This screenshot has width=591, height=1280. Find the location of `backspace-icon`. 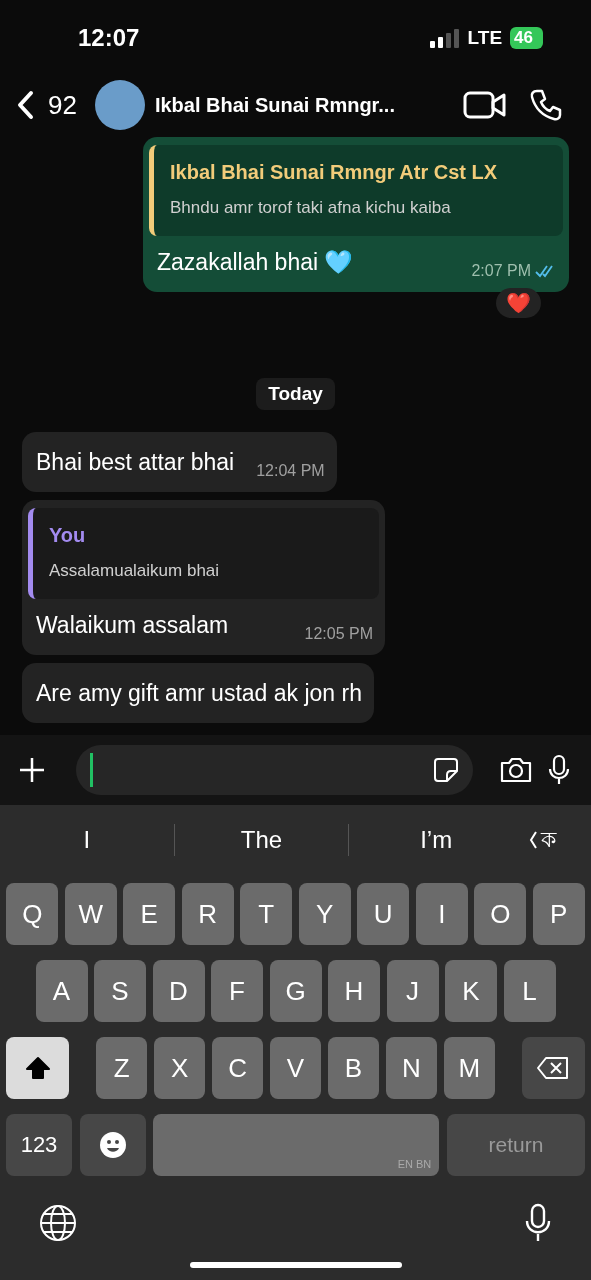

backspace-icon is located at coordinates (553, 1068).